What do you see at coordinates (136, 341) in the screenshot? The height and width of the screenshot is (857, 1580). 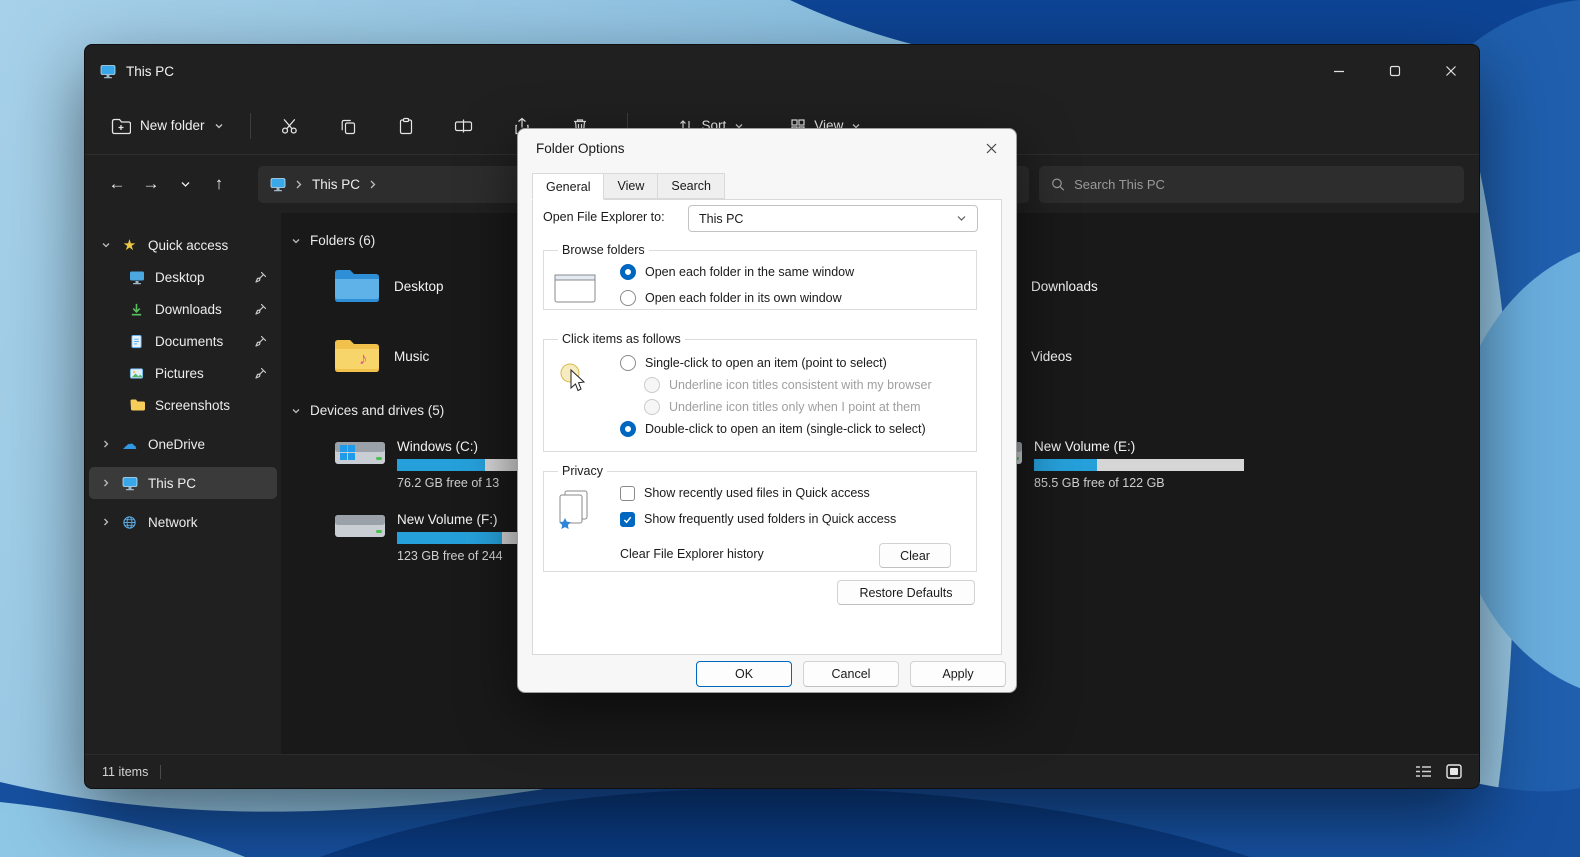 I see `documents-icon` at bounding box center [136, 341].